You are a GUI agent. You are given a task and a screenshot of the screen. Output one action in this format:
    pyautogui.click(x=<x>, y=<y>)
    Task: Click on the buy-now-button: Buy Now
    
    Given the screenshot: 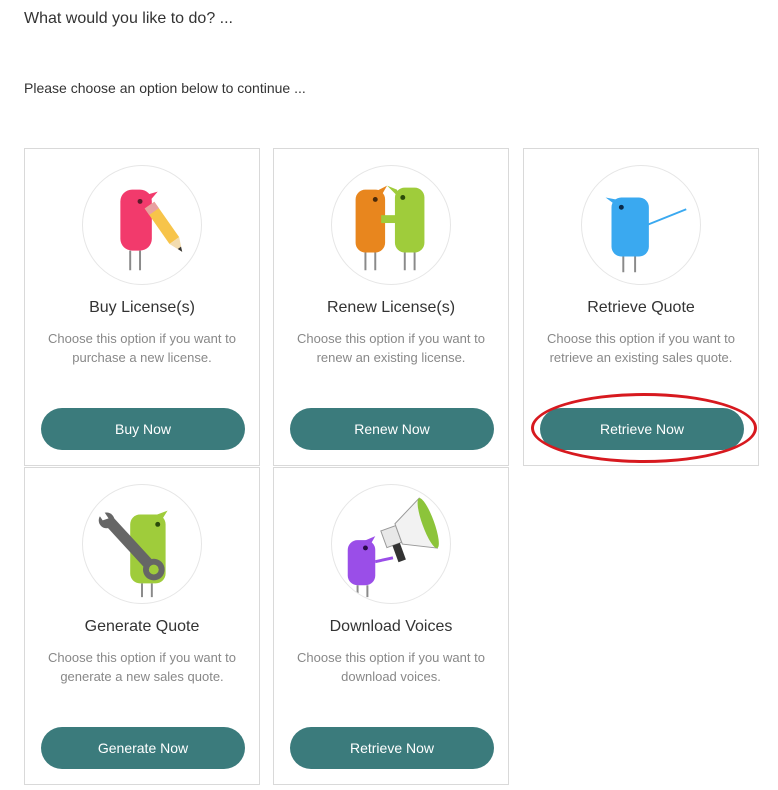 What is the action you would take?
    pyautogui.click(x=143, y=429)
    